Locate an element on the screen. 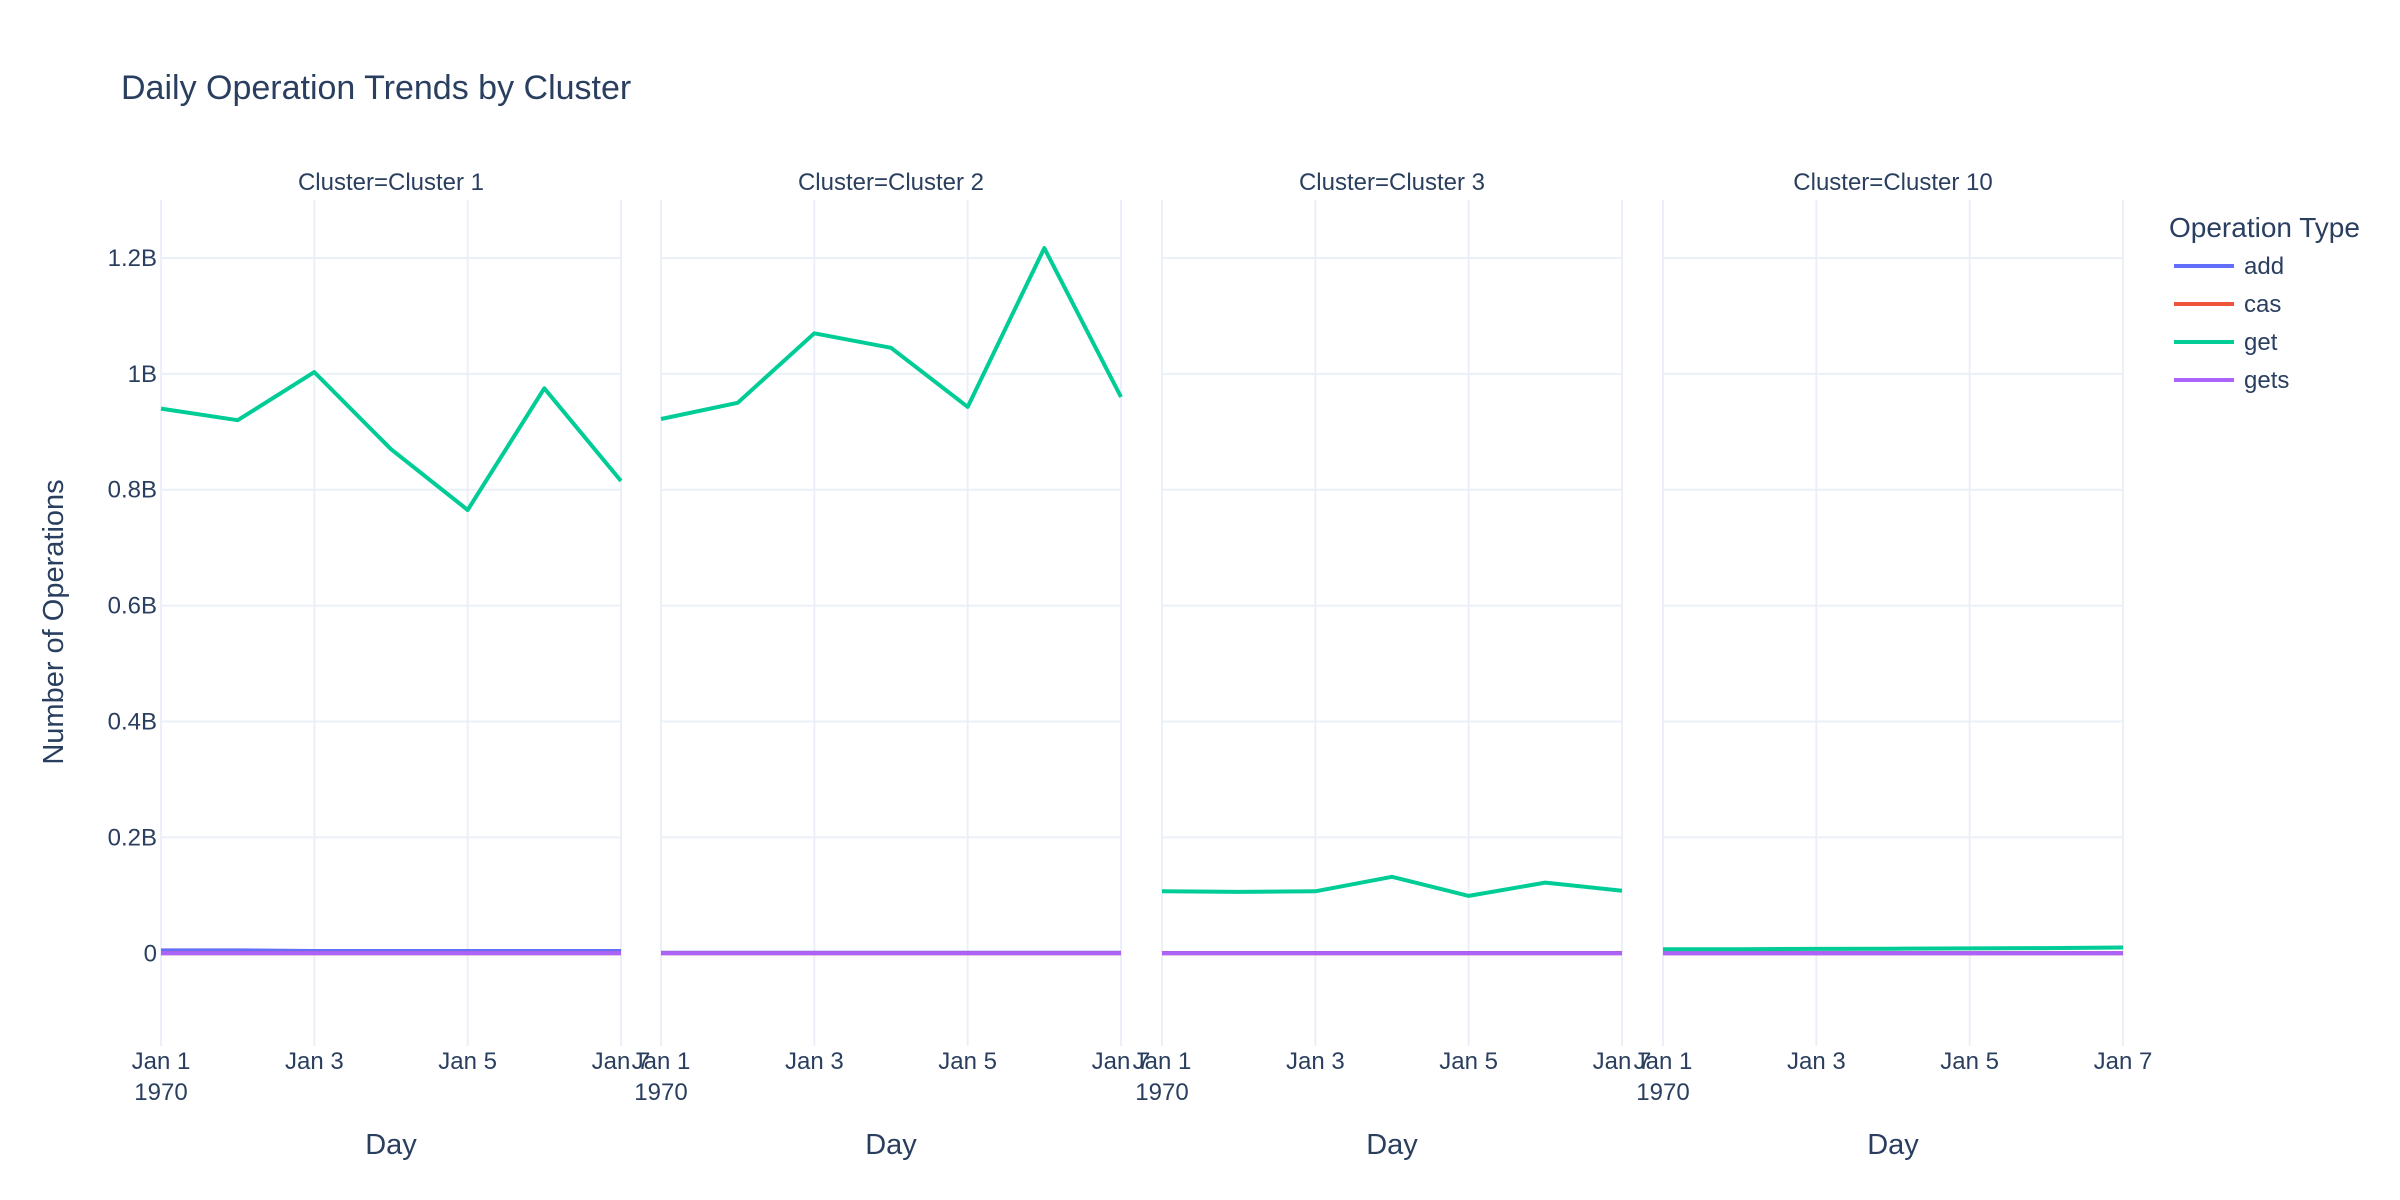 Image resolution: width=2400 pixels, height=1200 pixels. series-line-add is located at coordinates (391, 950).